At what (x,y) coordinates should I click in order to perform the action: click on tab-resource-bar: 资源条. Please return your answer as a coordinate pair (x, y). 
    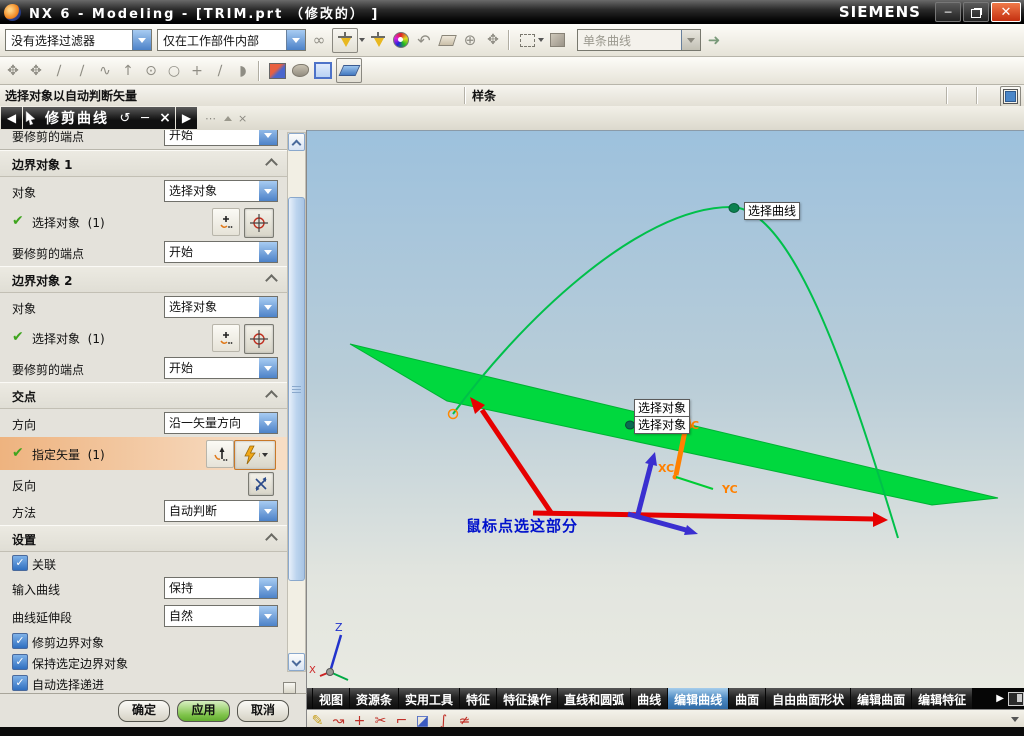
    Looking at the image, I should click on (374, 698).